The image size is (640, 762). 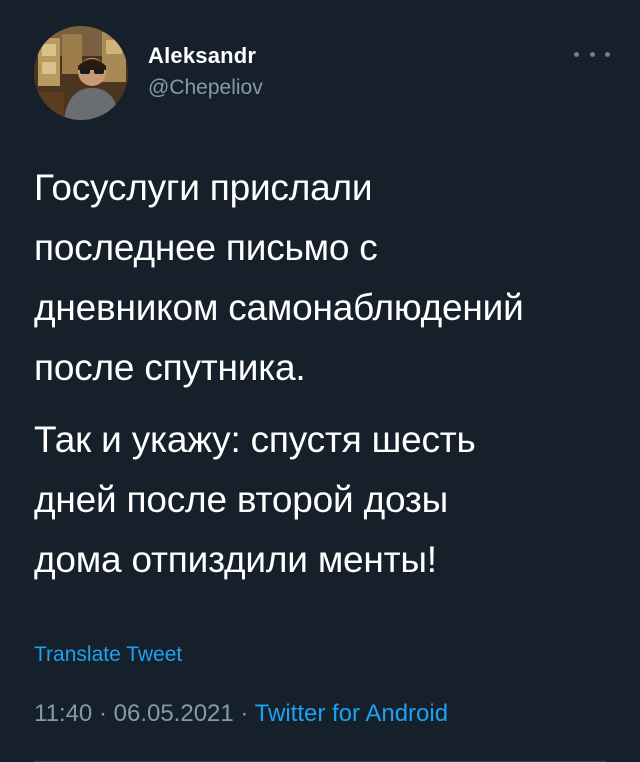 I want to click on author-names: Aleksandr @Chepeliov, so click(x=205, y=72).